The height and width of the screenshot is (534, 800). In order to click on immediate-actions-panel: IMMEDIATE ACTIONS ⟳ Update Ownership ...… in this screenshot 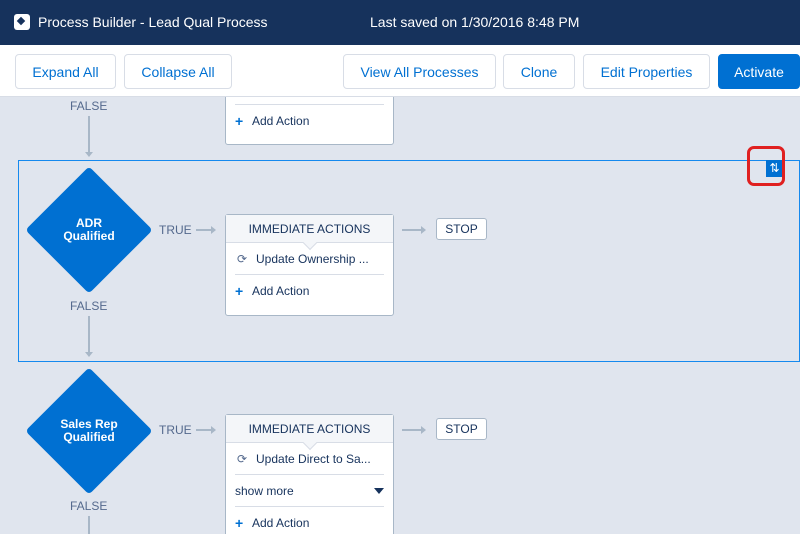, I will do `click(309, 265)`.